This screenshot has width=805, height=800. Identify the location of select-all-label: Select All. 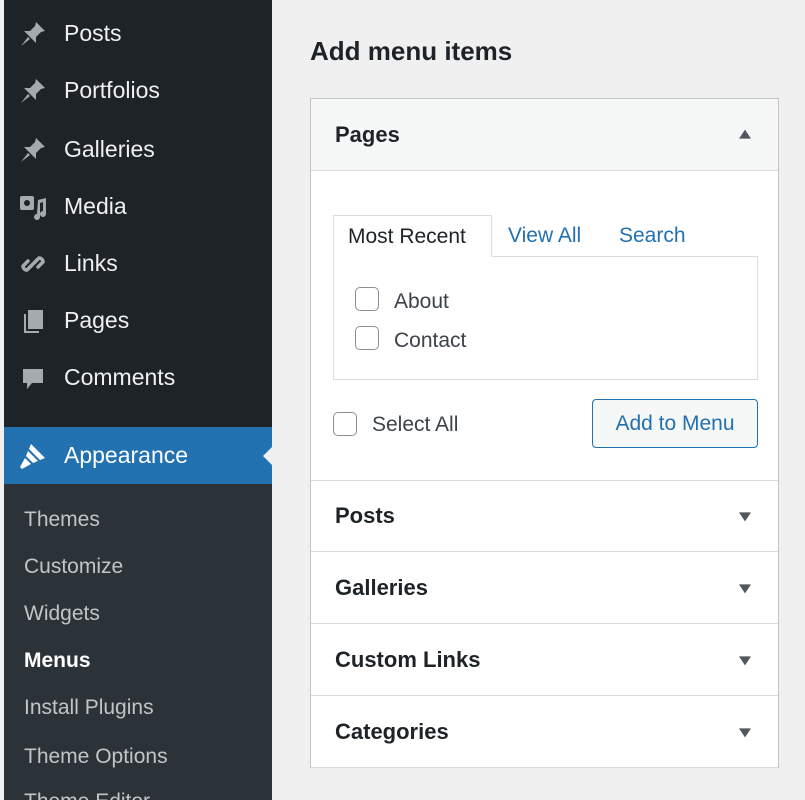
(415, 424).